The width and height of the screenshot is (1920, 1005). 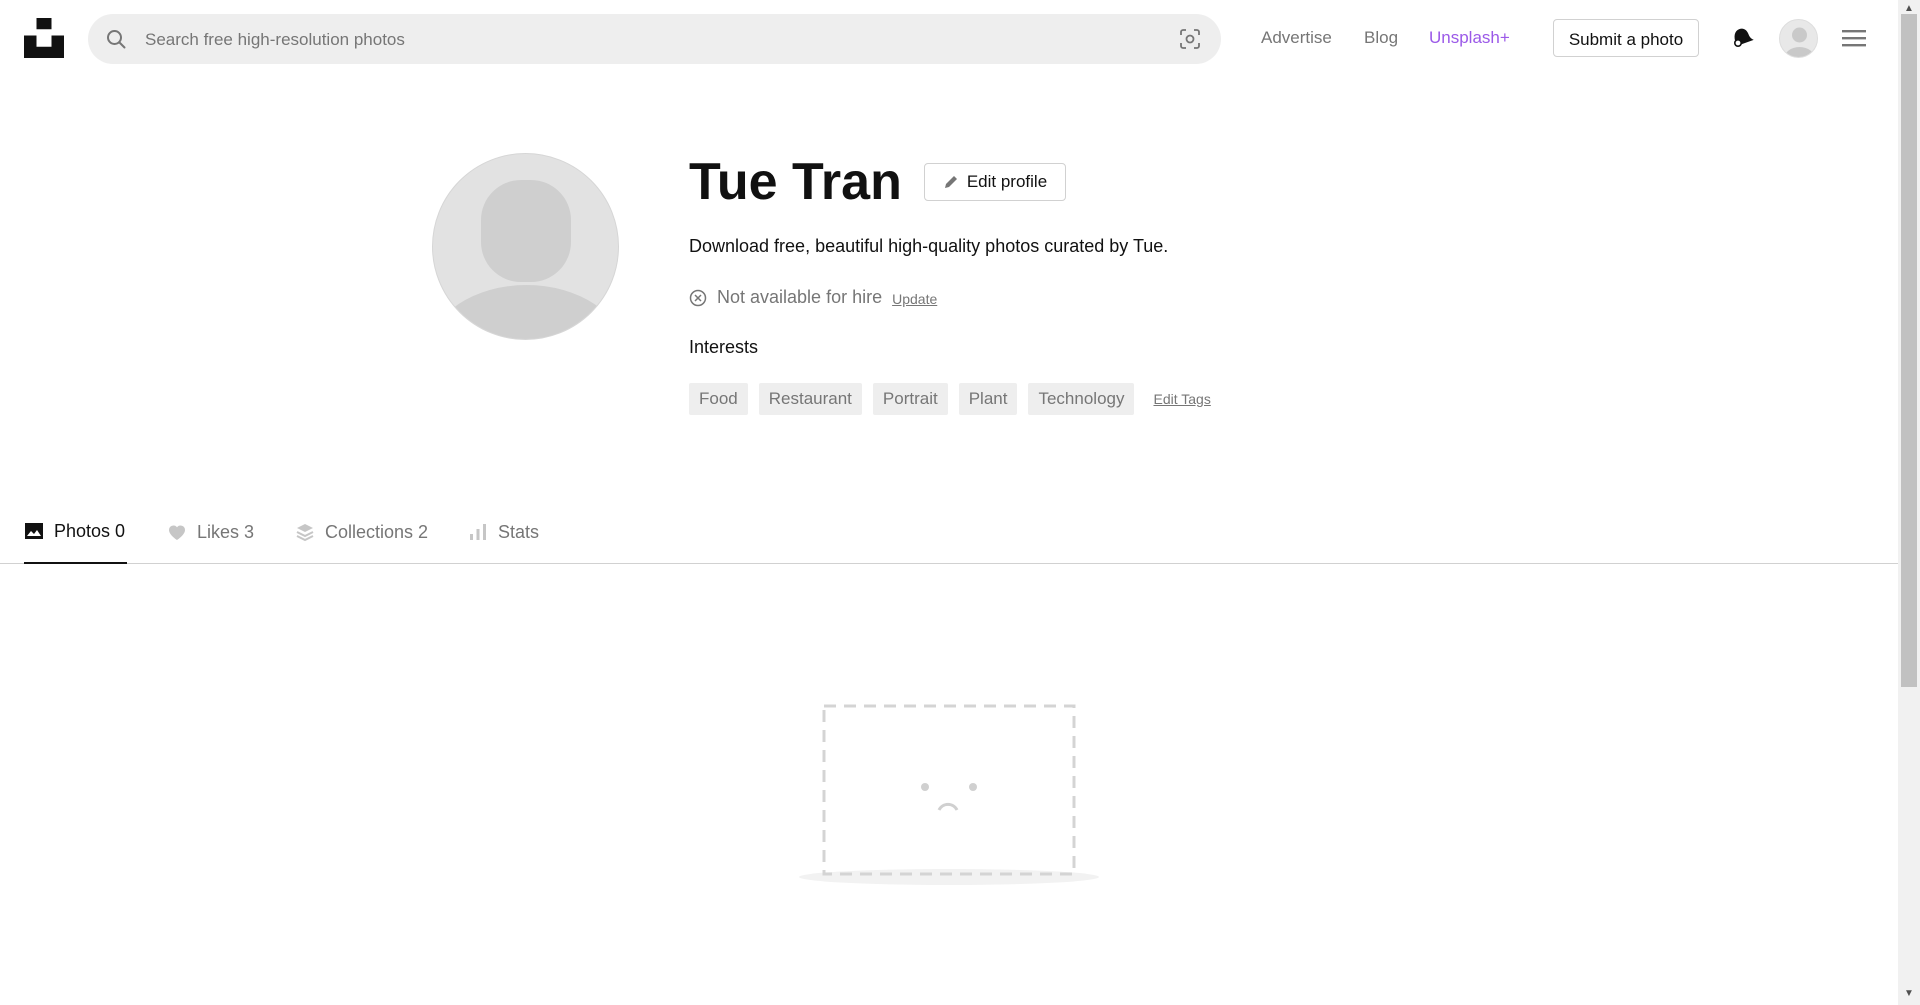 I want to click on circle-x-icon, so click(x=698, y=297).